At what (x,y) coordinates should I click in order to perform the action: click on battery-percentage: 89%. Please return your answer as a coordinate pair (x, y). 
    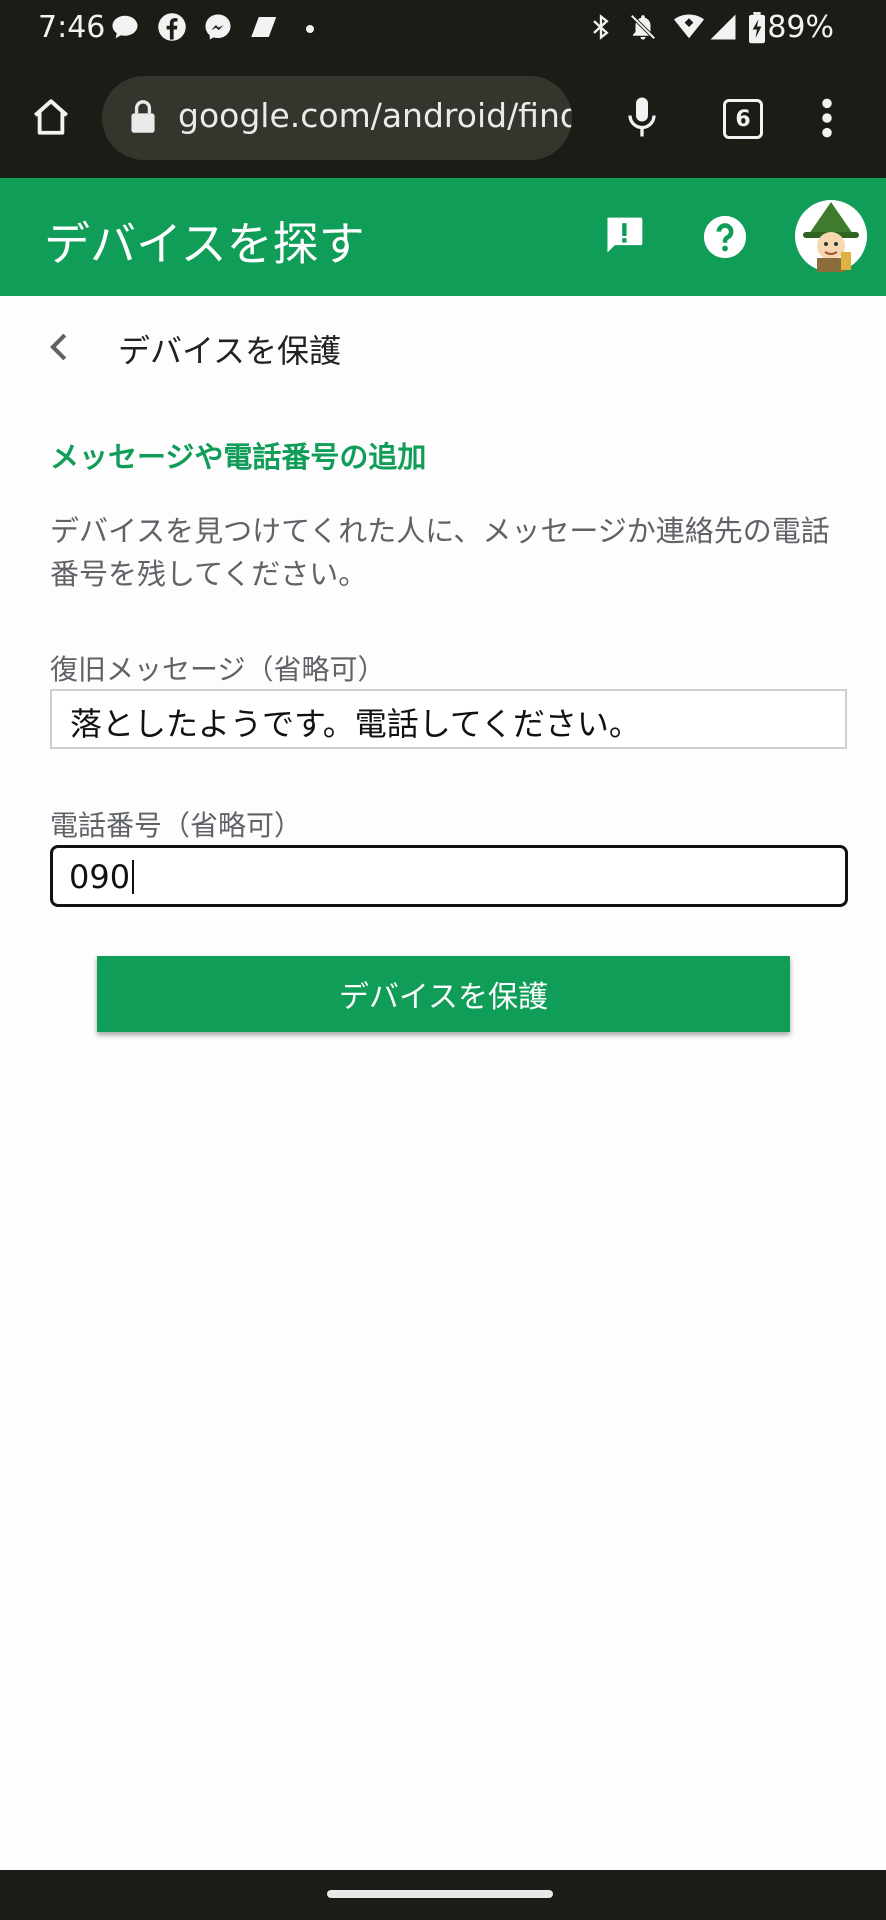
    Looking at the image, I should click on (800, 27).